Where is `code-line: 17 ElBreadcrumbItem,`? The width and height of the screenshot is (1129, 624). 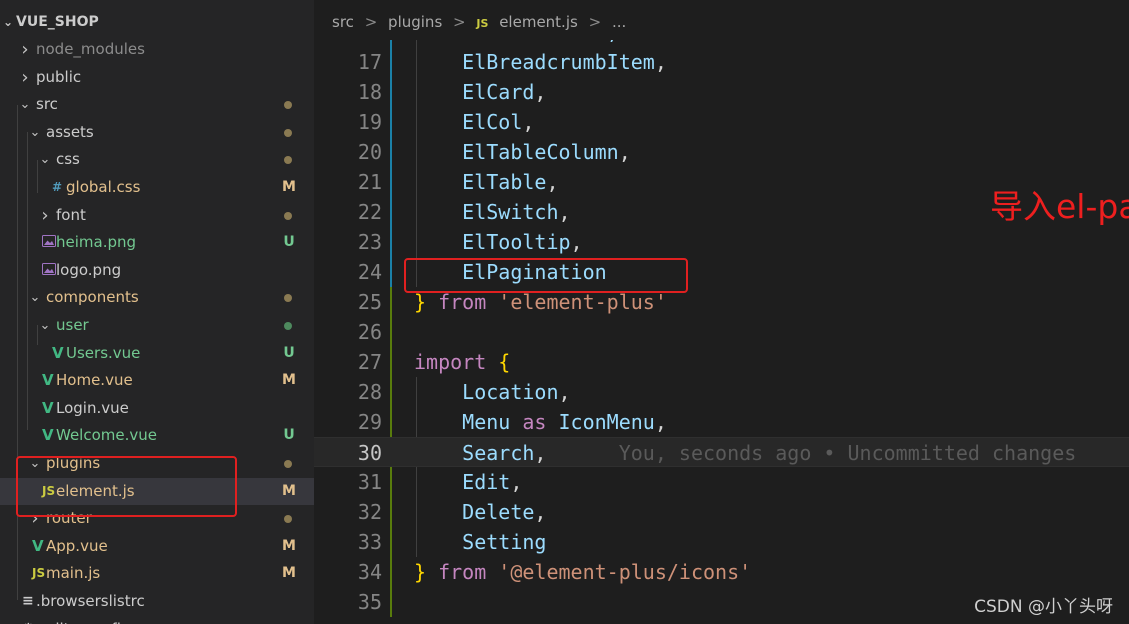
code-line: 17 ElBreadcrumbItem, is located at coordinates (721, 62).